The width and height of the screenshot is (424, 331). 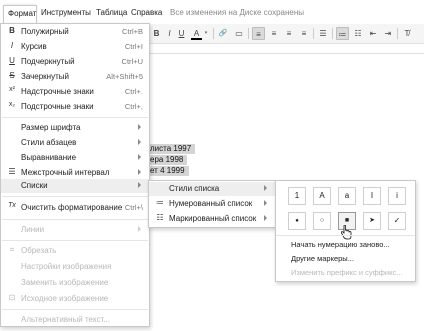 I want to click on line-spacing-icon: ☰, so click(x=323, y=33).